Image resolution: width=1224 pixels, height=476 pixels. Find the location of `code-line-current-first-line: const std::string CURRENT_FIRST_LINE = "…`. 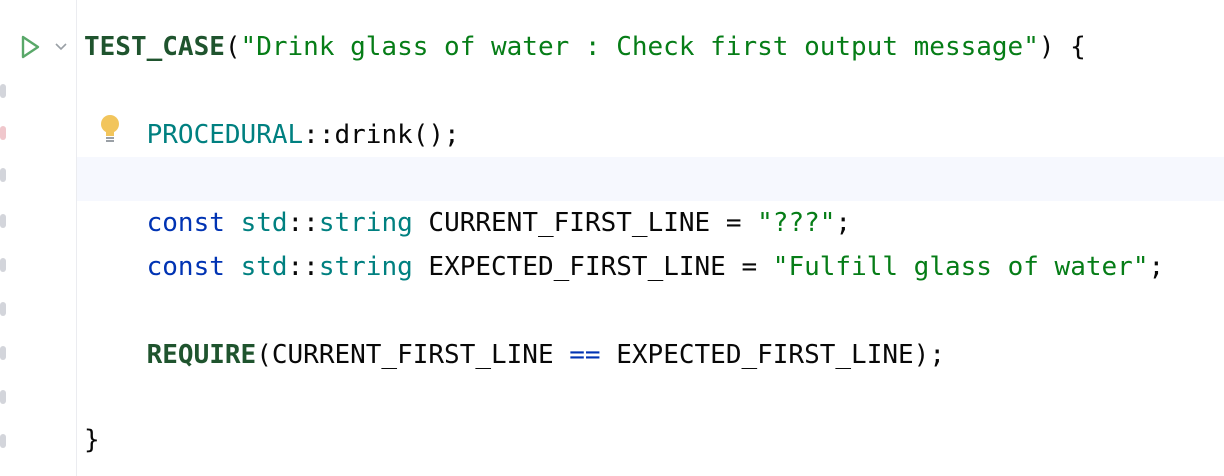

code-line-current-first-line: const std::string CURRENT_FIRST_LINE = "… is located at coordinates (467, 223).